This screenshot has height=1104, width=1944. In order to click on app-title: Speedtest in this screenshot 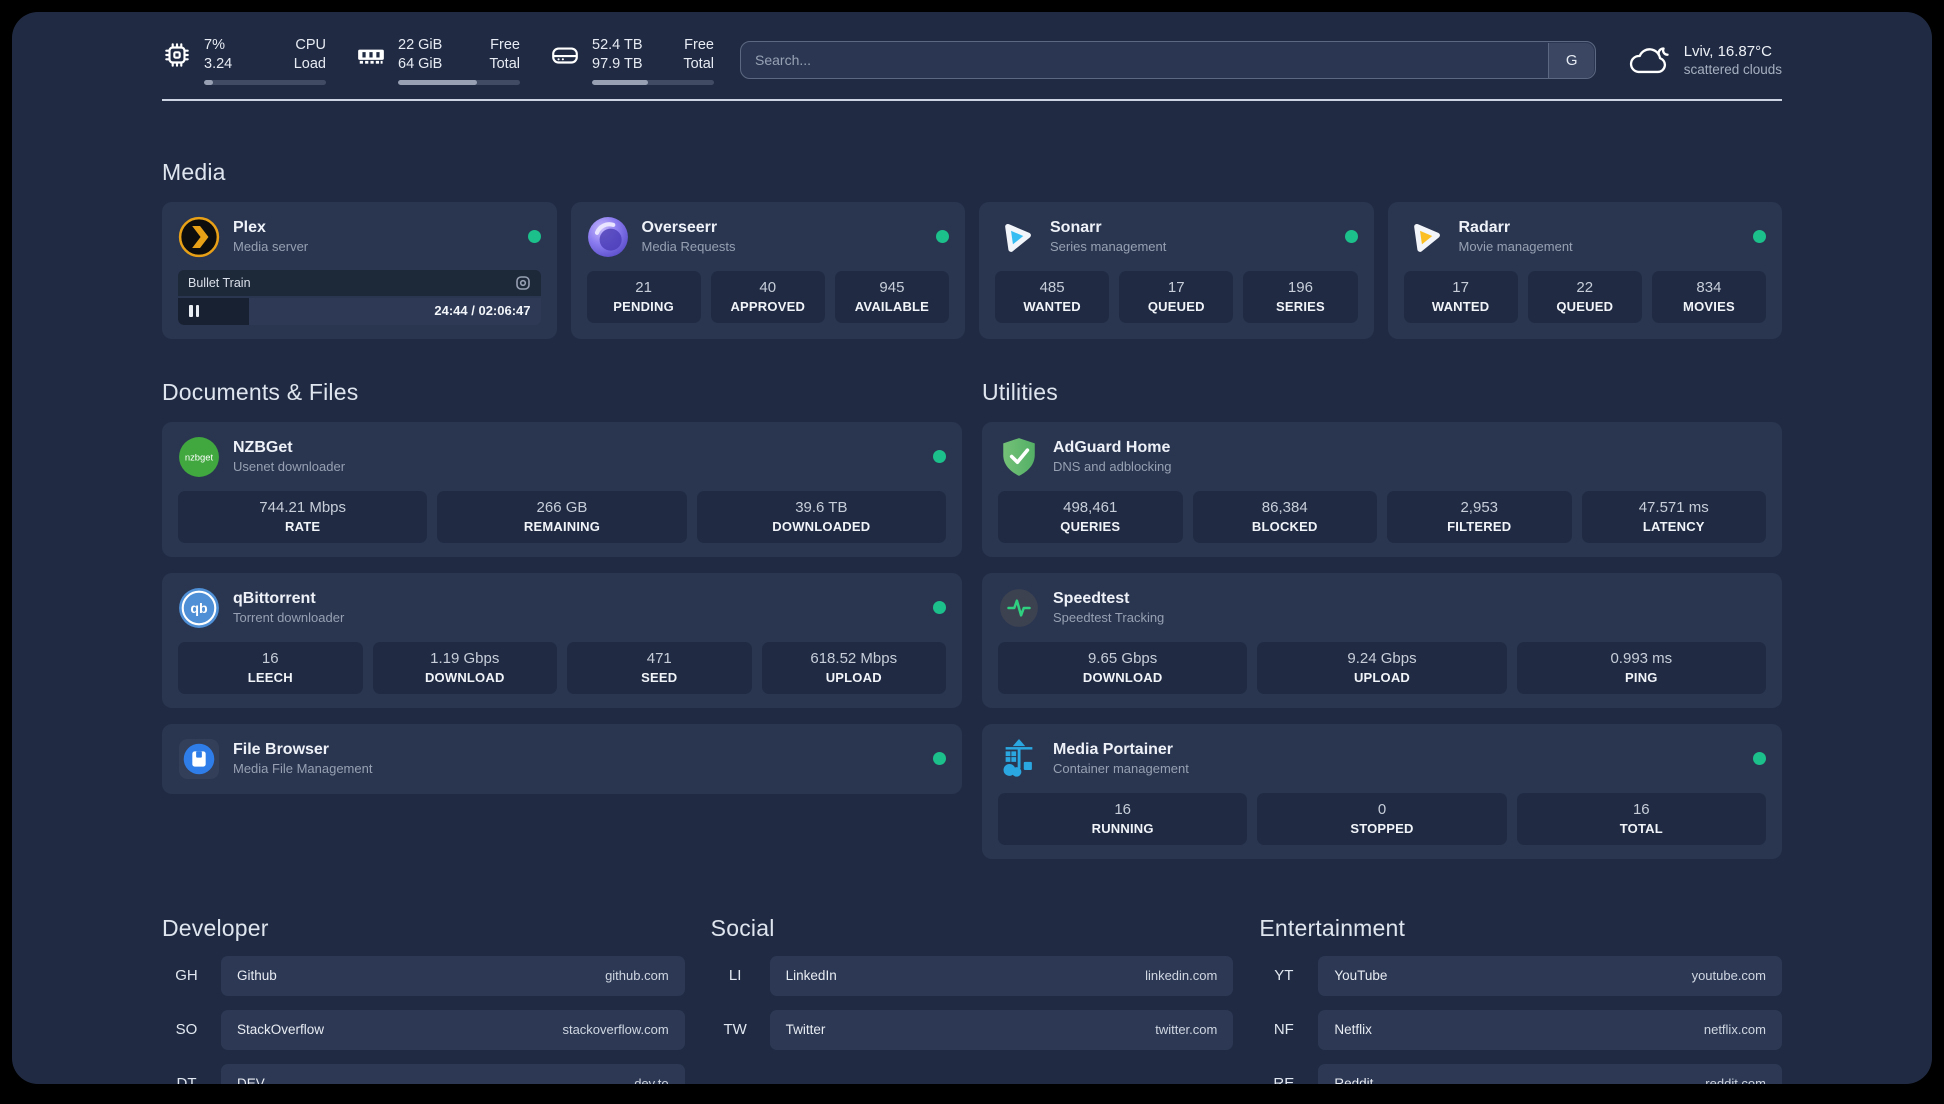, I will do `click(1091, 599)`.